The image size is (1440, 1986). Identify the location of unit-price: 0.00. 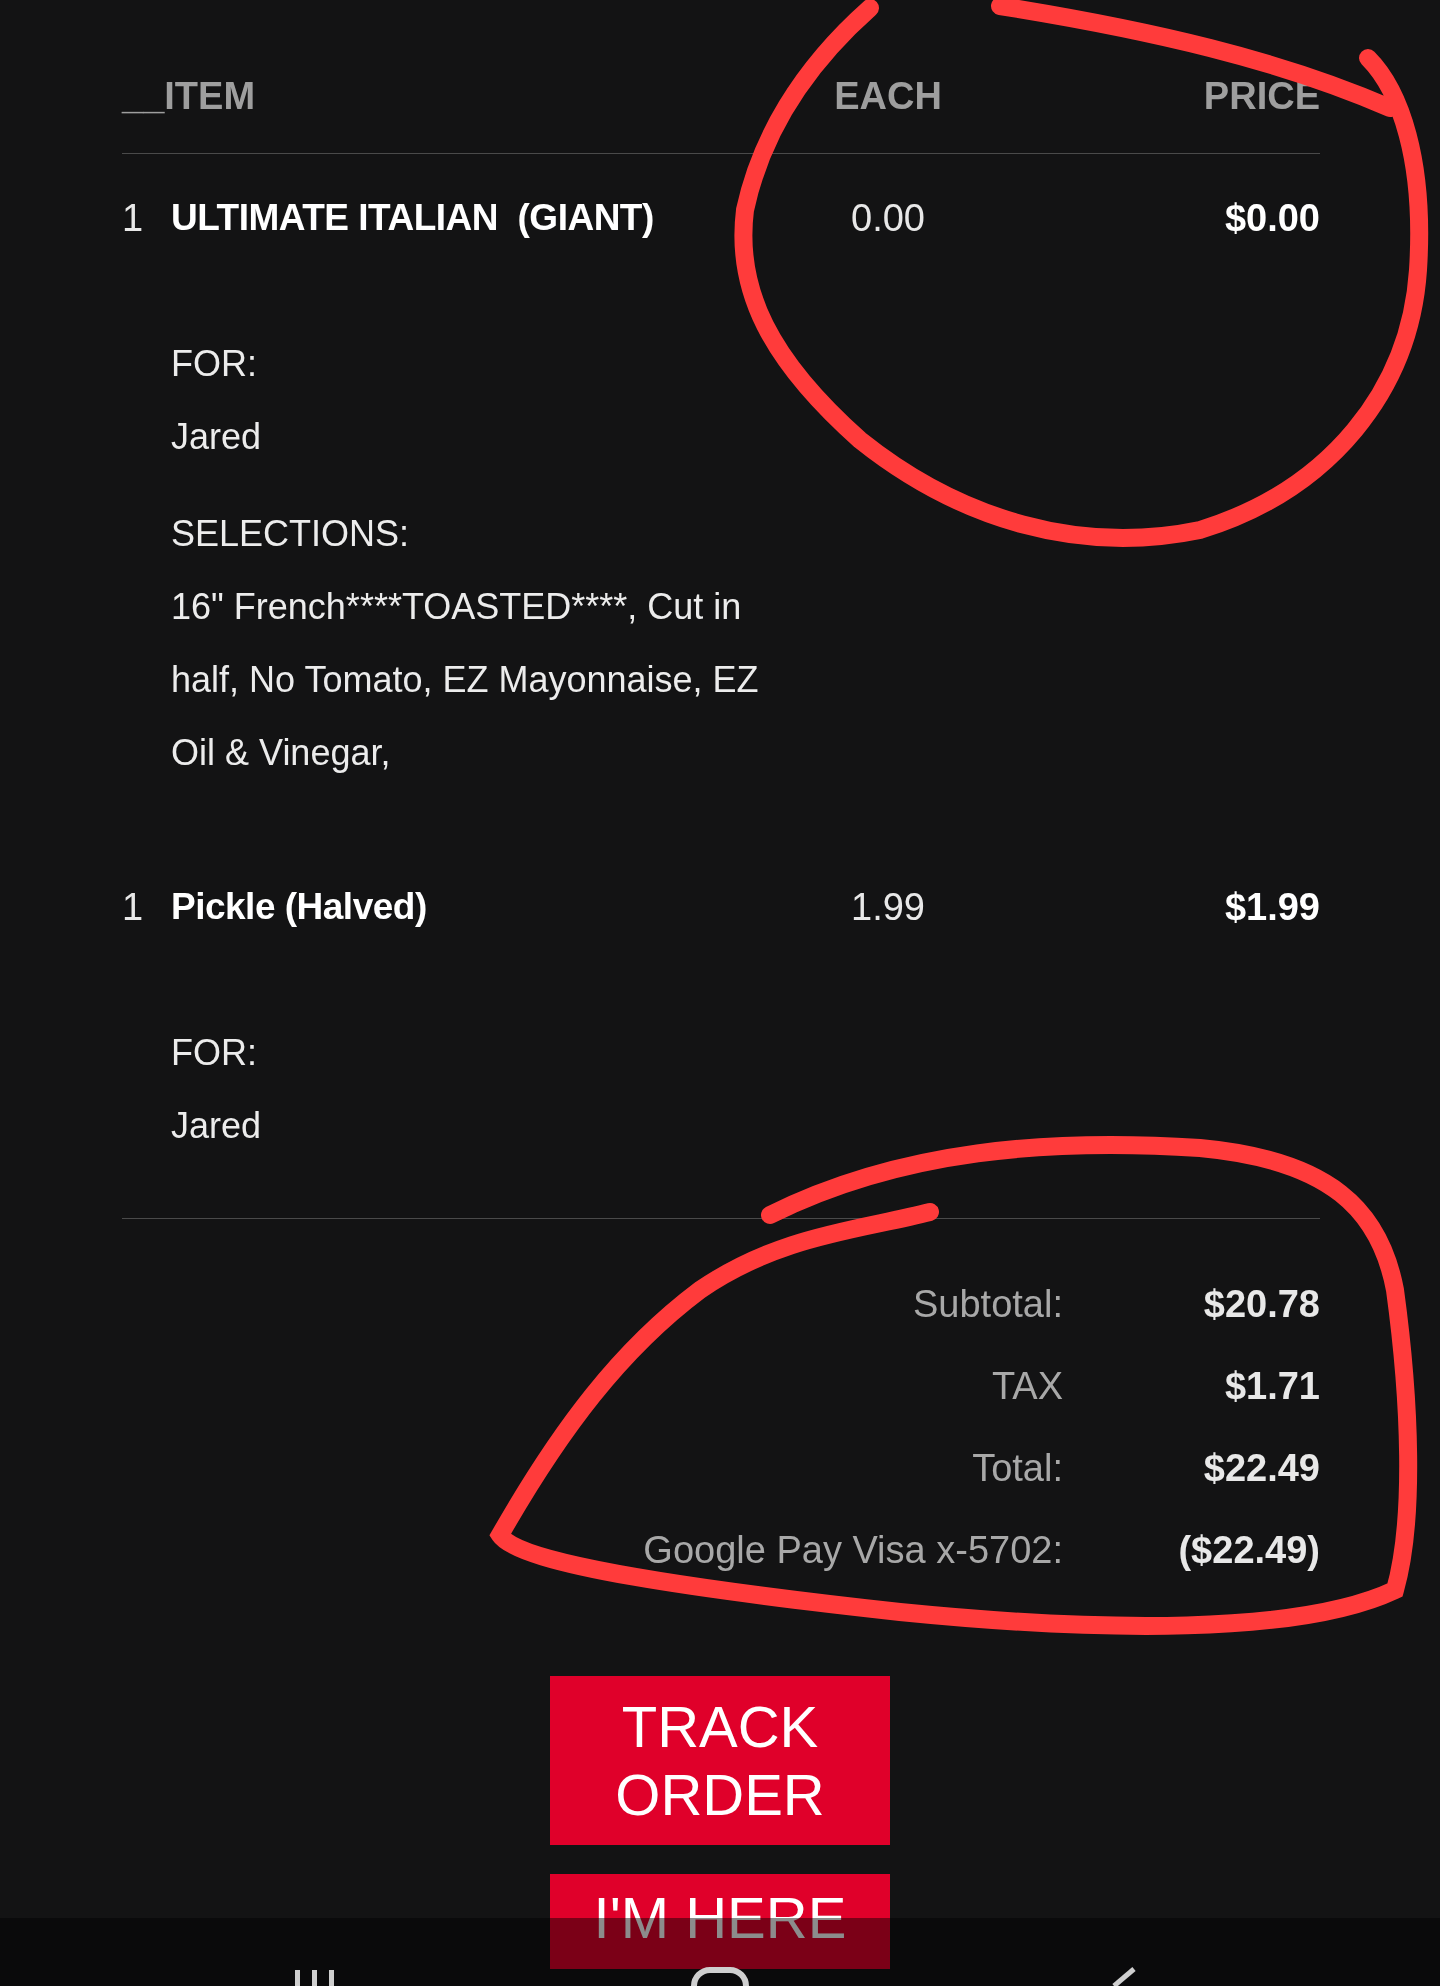
(888, 218).